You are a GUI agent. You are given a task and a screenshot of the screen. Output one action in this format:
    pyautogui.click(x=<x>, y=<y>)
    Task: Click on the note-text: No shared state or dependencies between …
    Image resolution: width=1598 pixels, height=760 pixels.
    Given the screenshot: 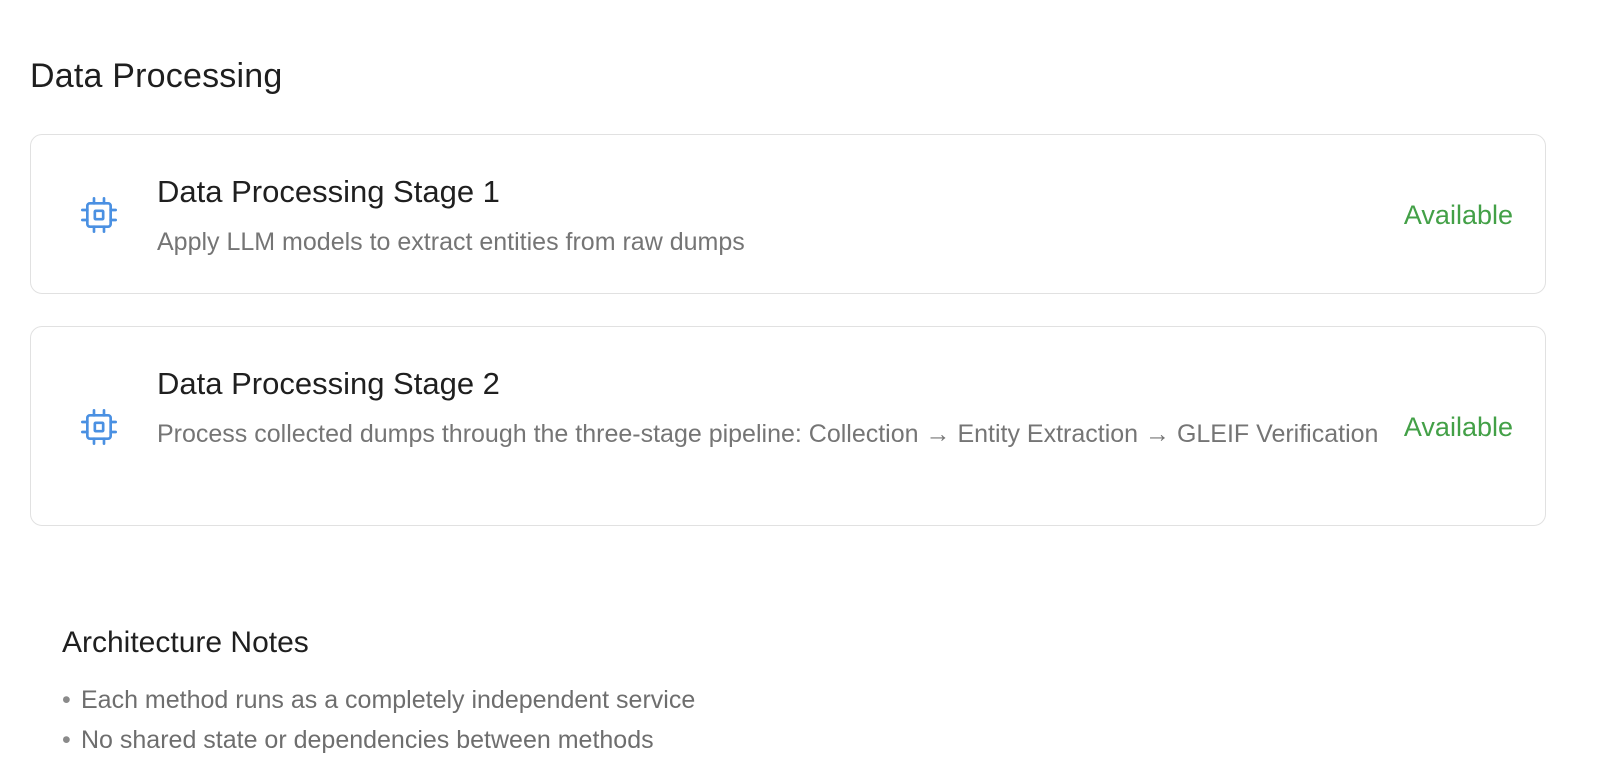 What is the action you would take?
    pyautogui.click(x=367, y=740)
    